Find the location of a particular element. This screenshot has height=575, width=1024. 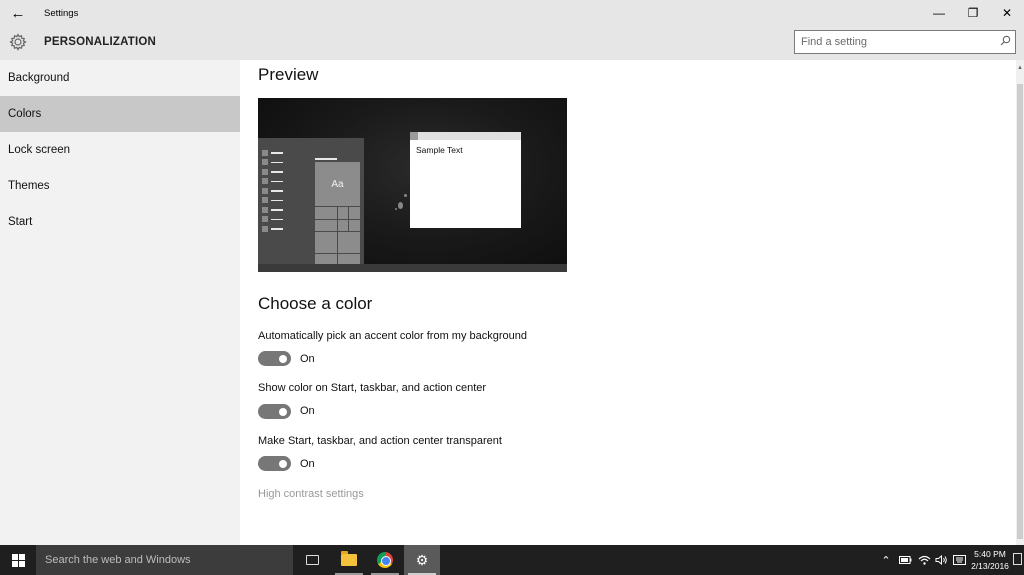

window-controls: — ❐ ✕ is located at coordinates (973, 13).